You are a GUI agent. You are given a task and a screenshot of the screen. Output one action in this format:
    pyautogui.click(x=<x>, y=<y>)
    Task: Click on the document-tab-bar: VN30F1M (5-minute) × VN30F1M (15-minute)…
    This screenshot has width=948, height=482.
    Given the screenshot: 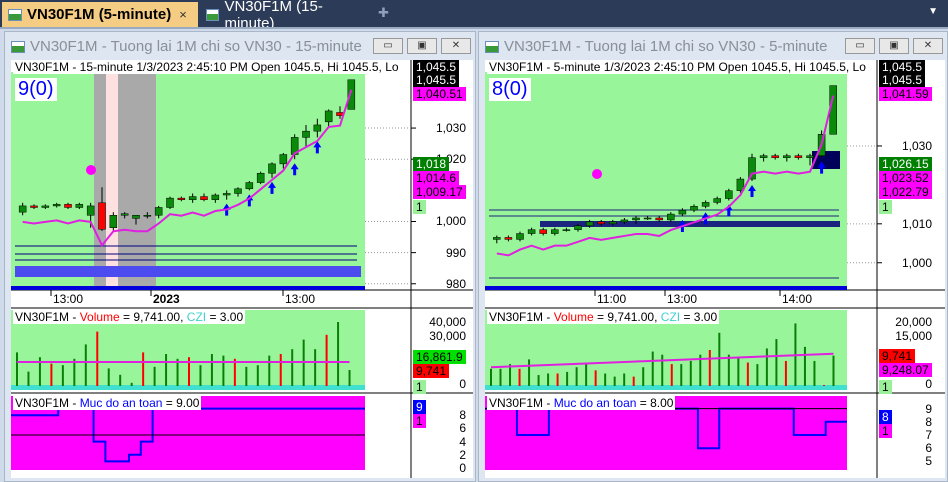 What is the action you would take?
    pyautogui.click(x=474, y=16)
    